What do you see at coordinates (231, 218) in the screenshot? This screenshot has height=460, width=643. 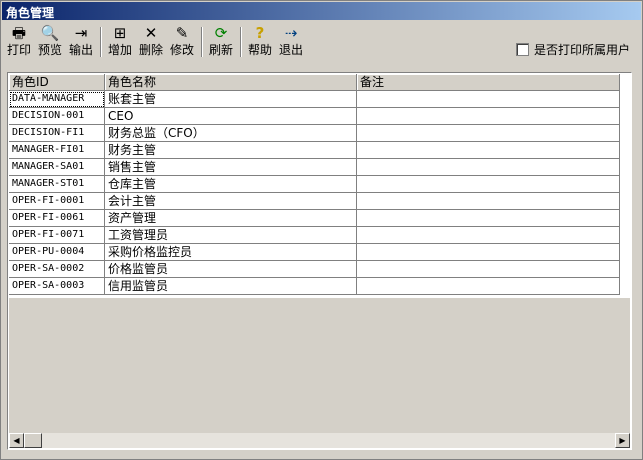 I see `role-name-cell: 资产管理` at bounding box center [231, 218].